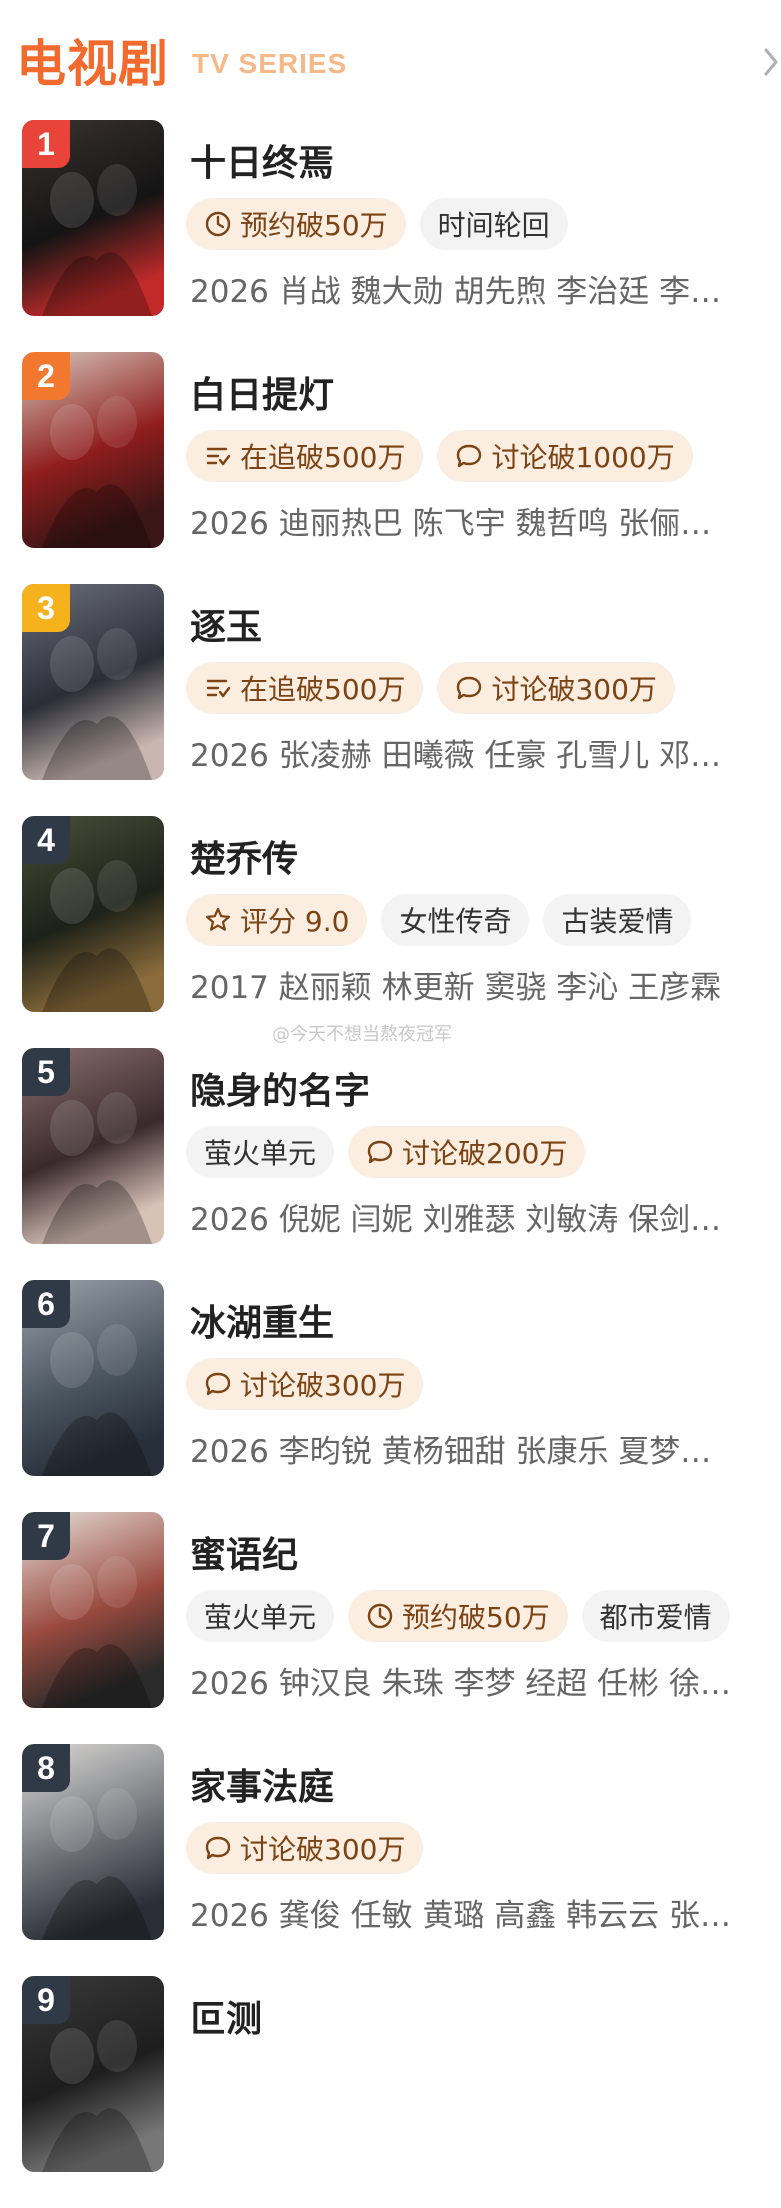  Describe the element at coordinates (93, 2074) in the screenshot. I see `poster-image: 9` at that location.